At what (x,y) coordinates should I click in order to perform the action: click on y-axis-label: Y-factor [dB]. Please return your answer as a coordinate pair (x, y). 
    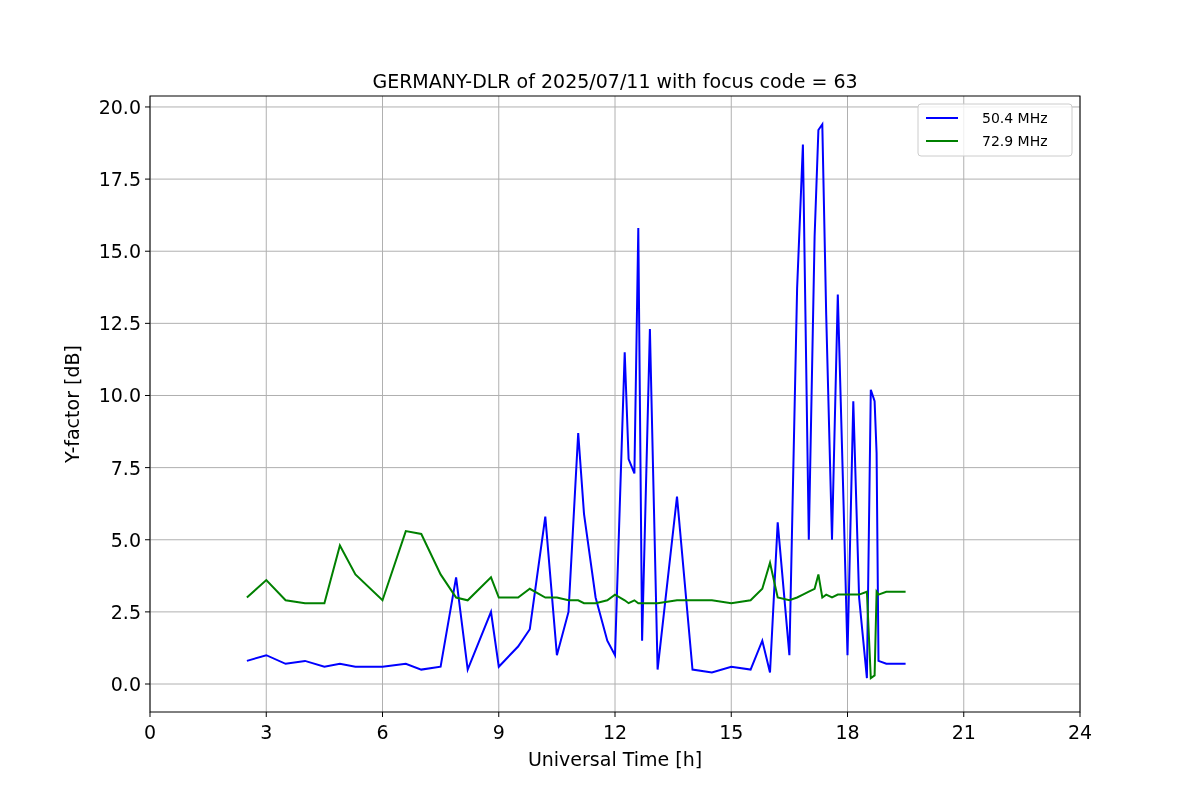
    Looking at the image, I should click on (72, 404).